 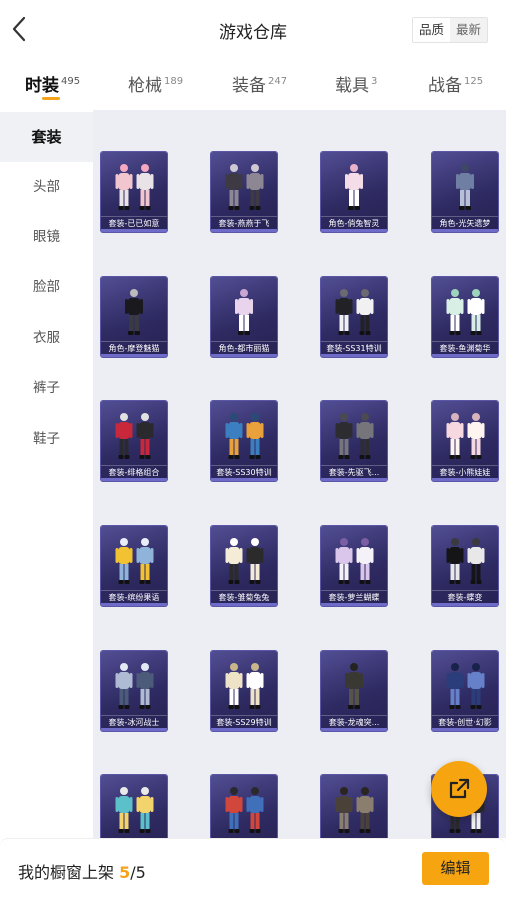 I want to click on twin-outfit-ice-icon, so click(x=134, y=686).